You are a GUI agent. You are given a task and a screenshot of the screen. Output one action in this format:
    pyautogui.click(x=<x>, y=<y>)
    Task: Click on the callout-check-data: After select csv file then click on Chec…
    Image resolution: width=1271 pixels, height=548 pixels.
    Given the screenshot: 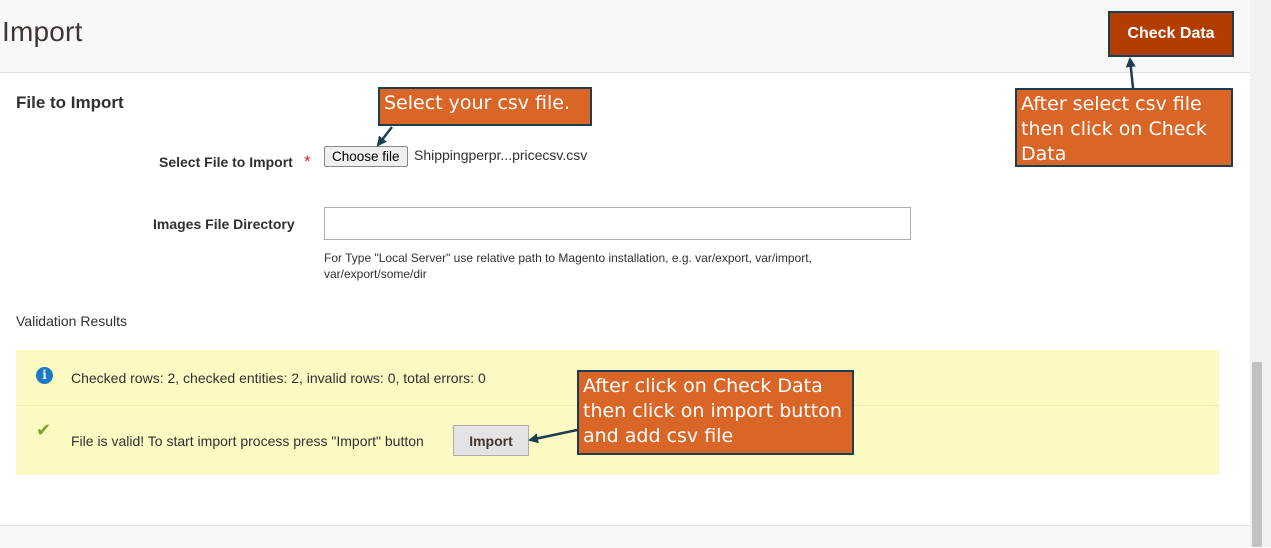 What is the action you would take?
    pyautogui.click(x=1124, y=127)
    